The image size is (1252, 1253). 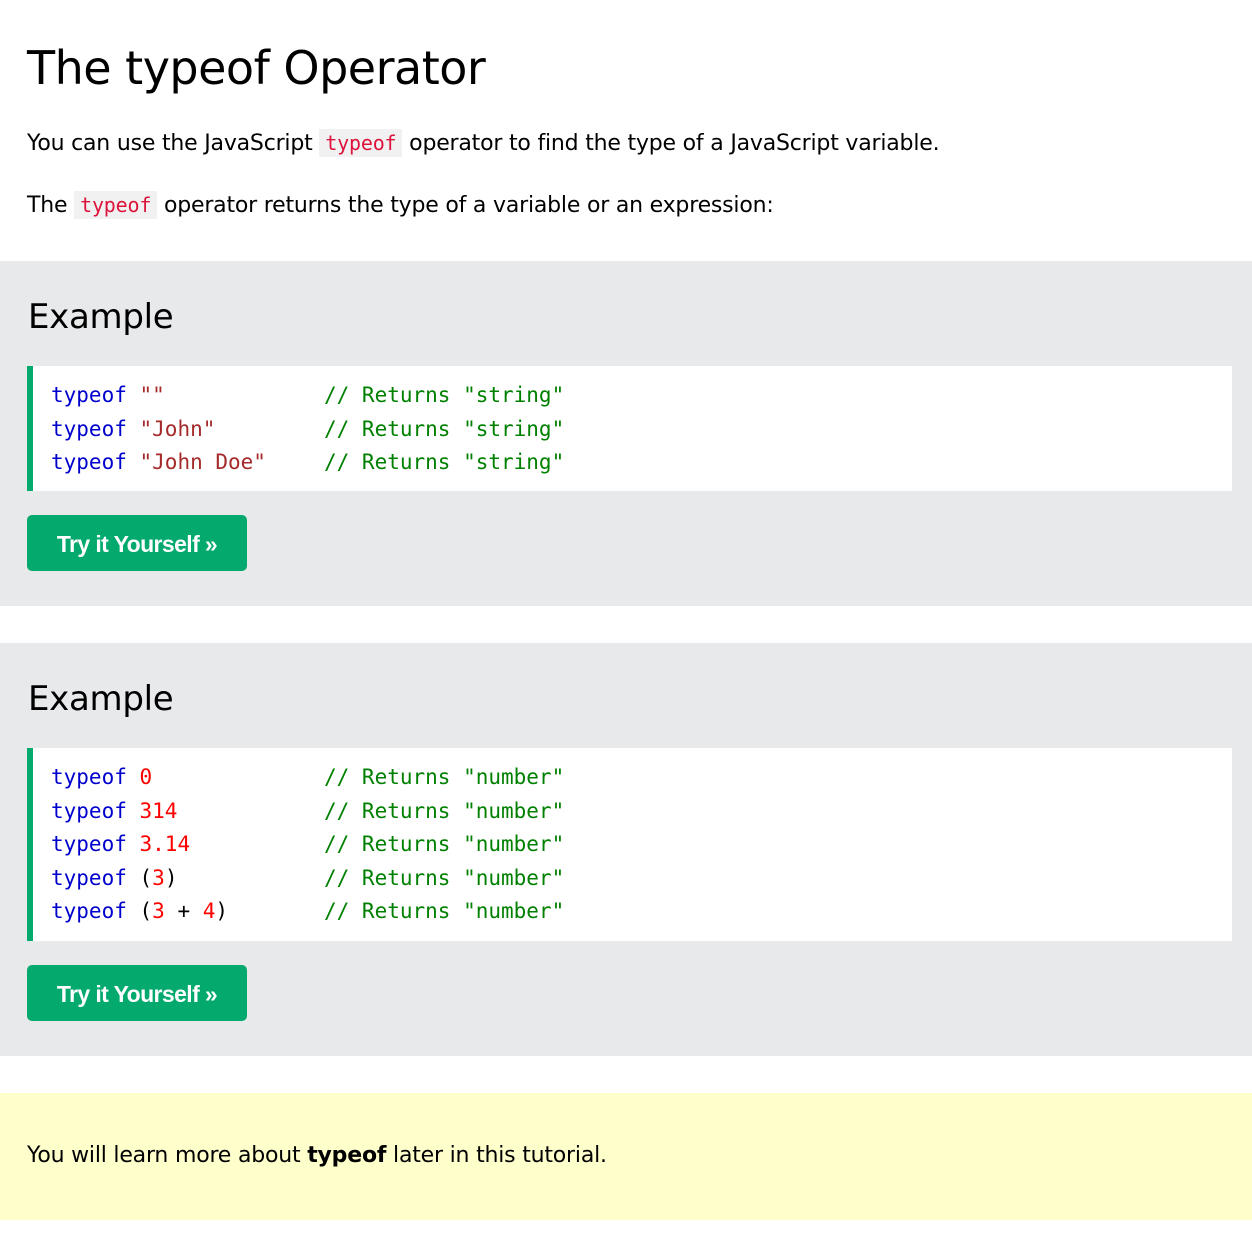 I want to click on code-statement: typeof (3 + 4), so click(x=187, y=912).